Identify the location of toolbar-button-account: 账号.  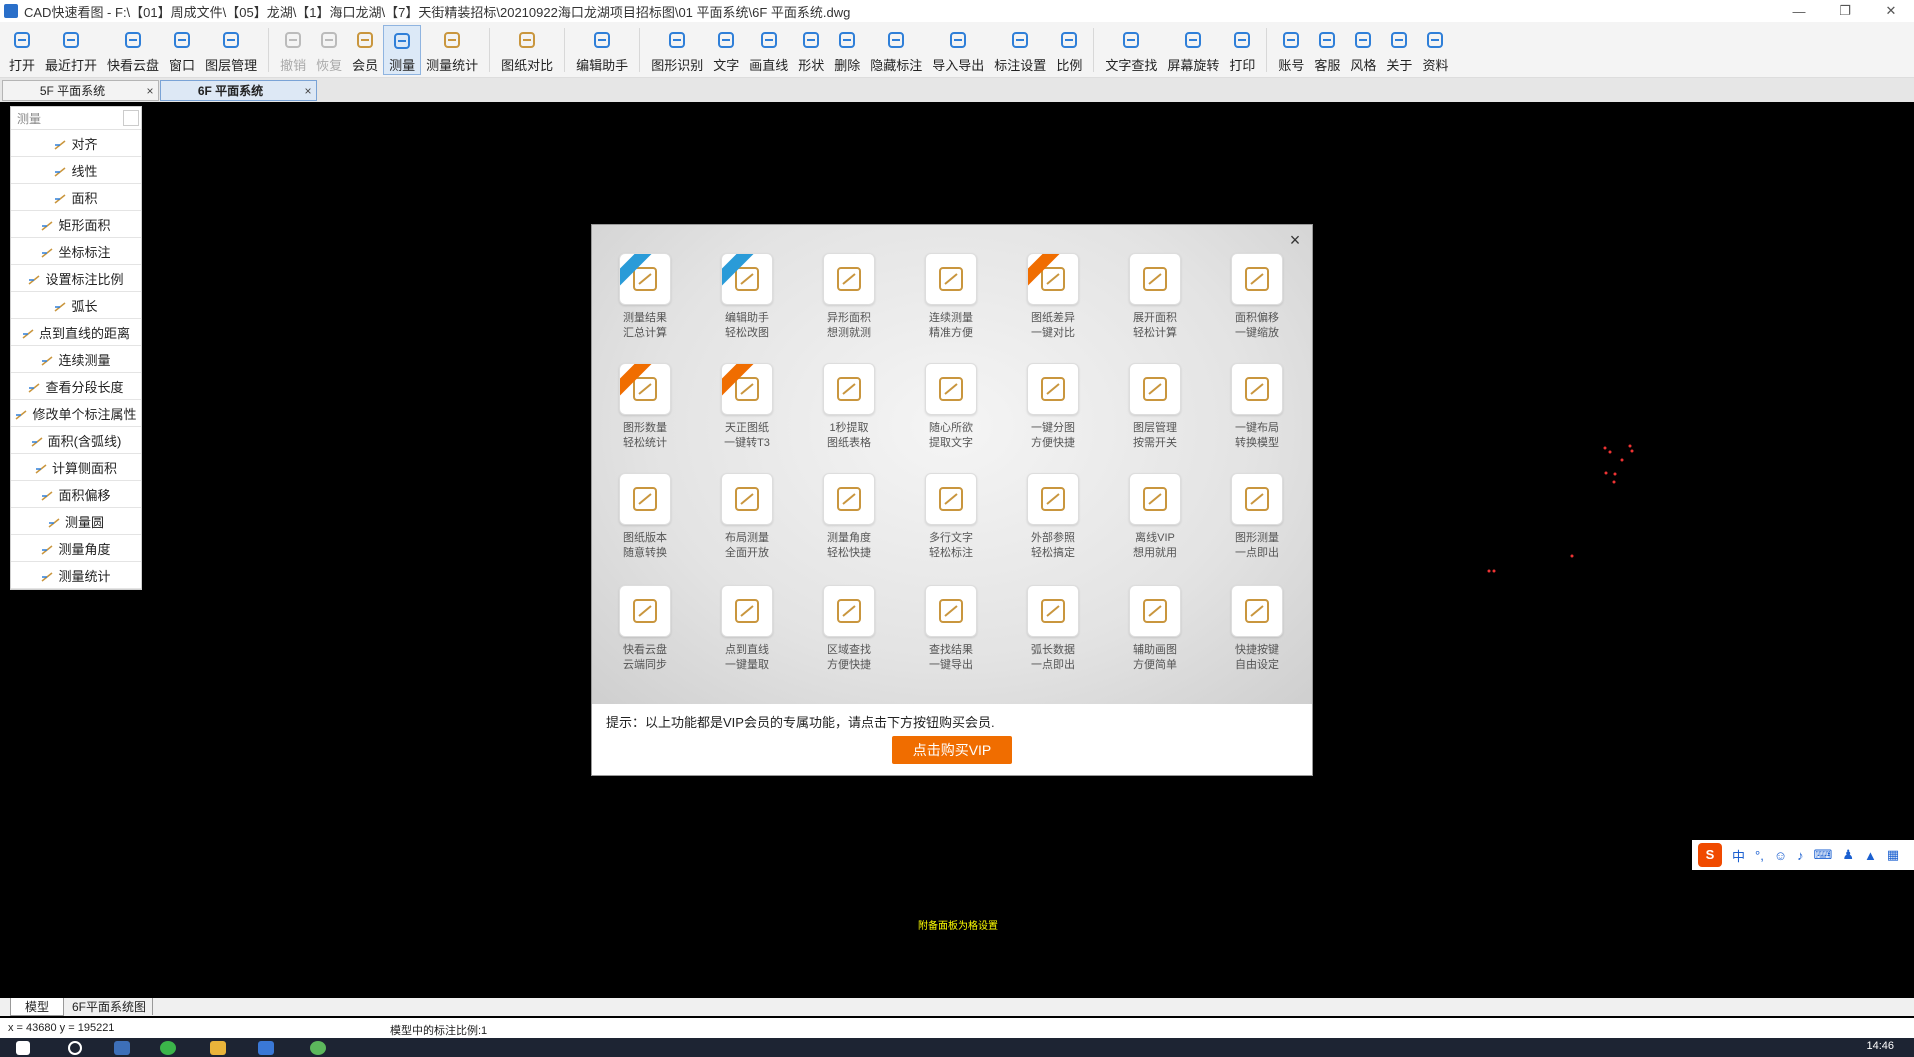
(1291, 50).